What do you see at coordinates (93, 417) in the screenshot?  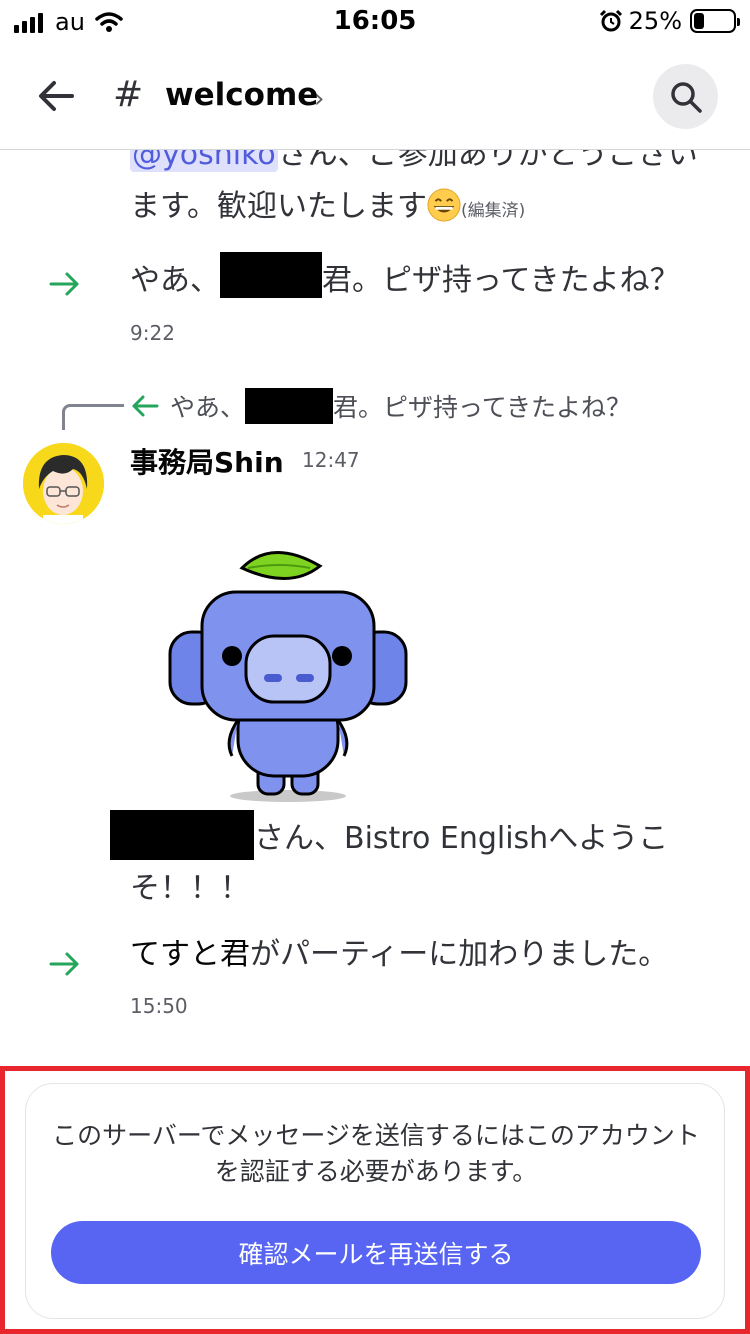 I see `reply-connector` at bounding box center [93, 417].